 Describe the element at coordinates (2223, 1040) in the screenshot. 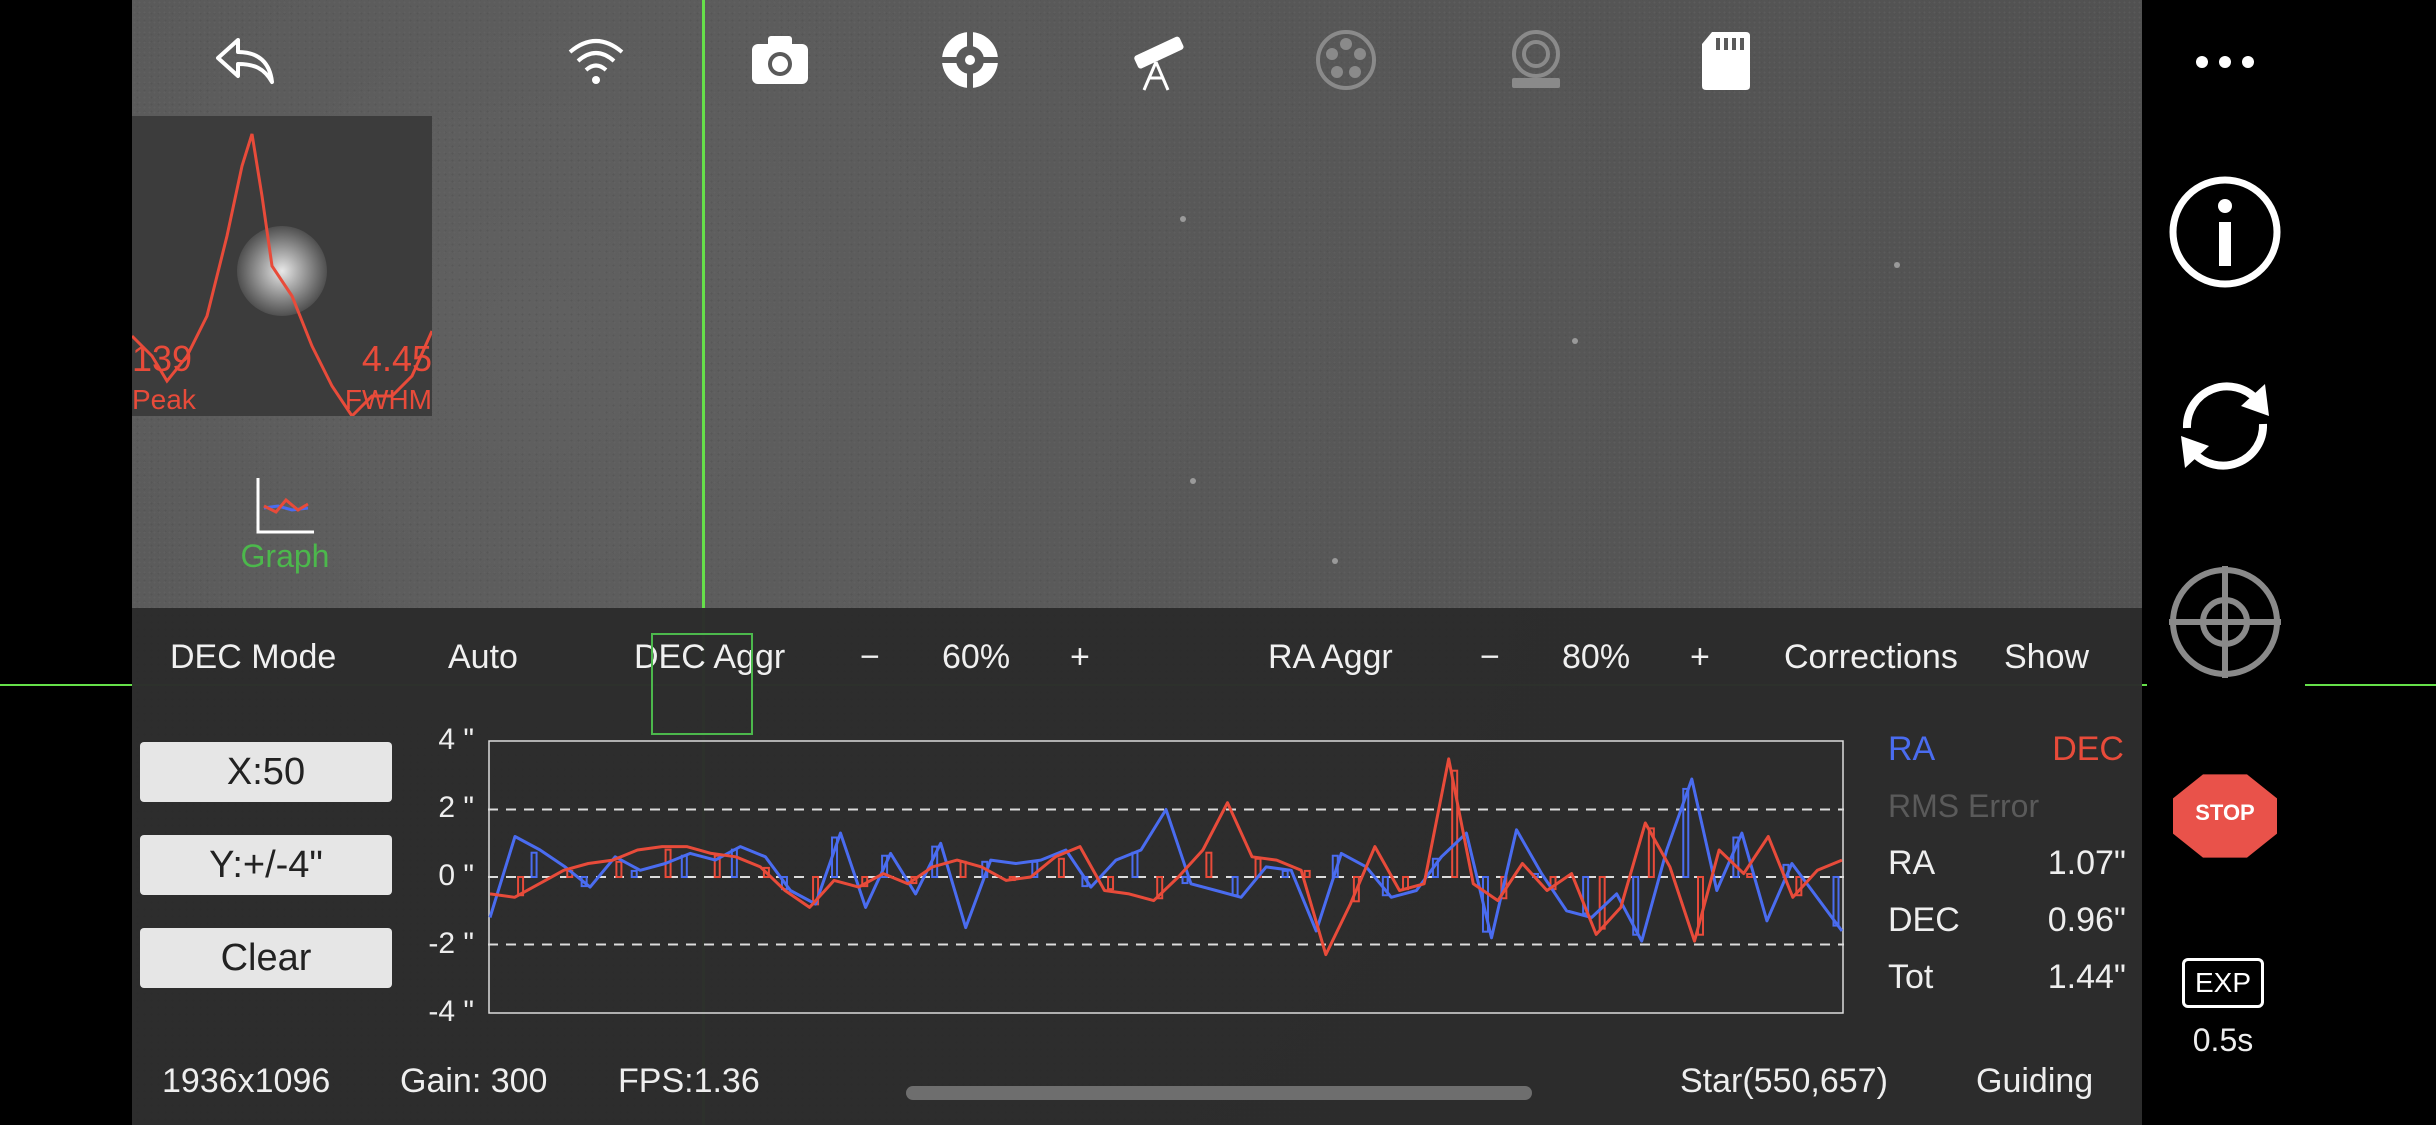

I see `exposure-value: 0.5s` at that location.